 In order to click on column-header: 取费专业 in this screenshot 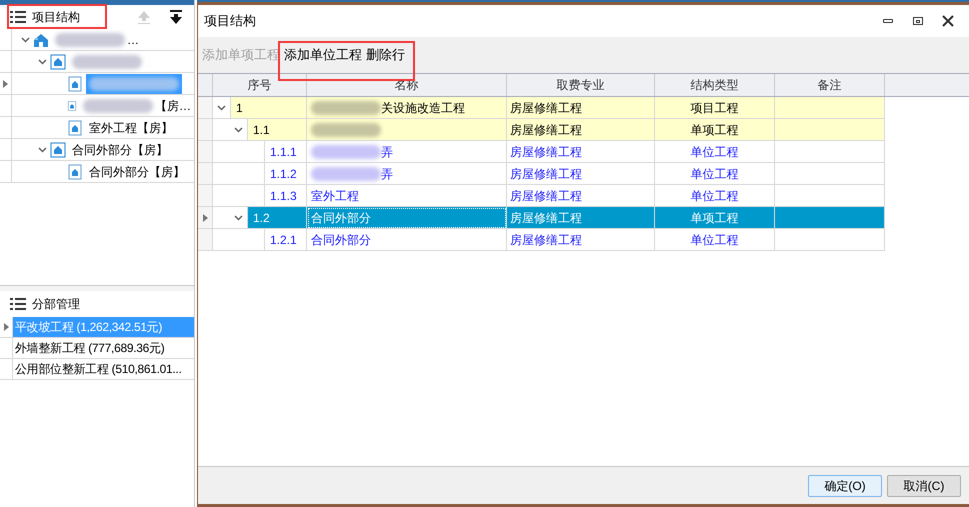, I will do `click(581, 85)`.